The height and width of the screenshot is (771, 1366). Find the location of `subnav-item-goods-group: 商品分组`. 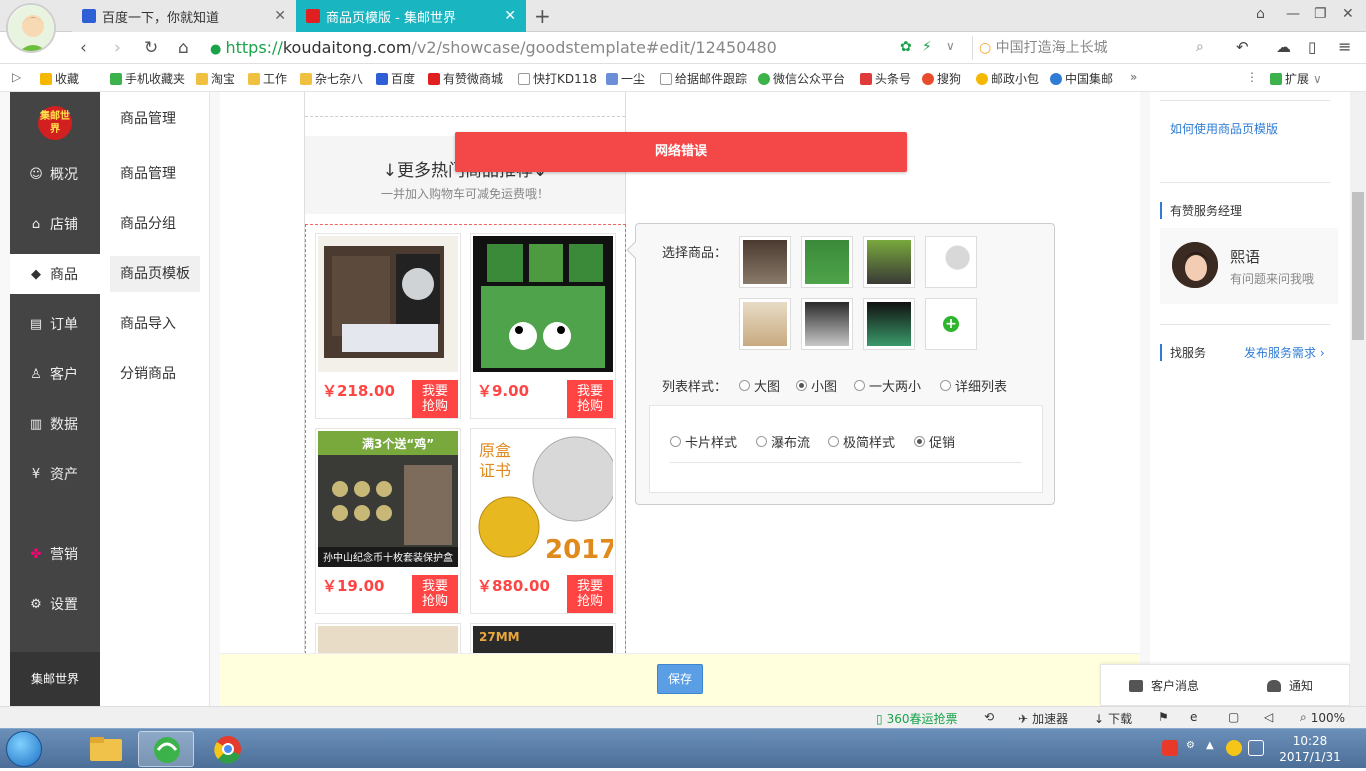

subnav-item-goods-group: 商品分组 is located at coordinates (155, 224).